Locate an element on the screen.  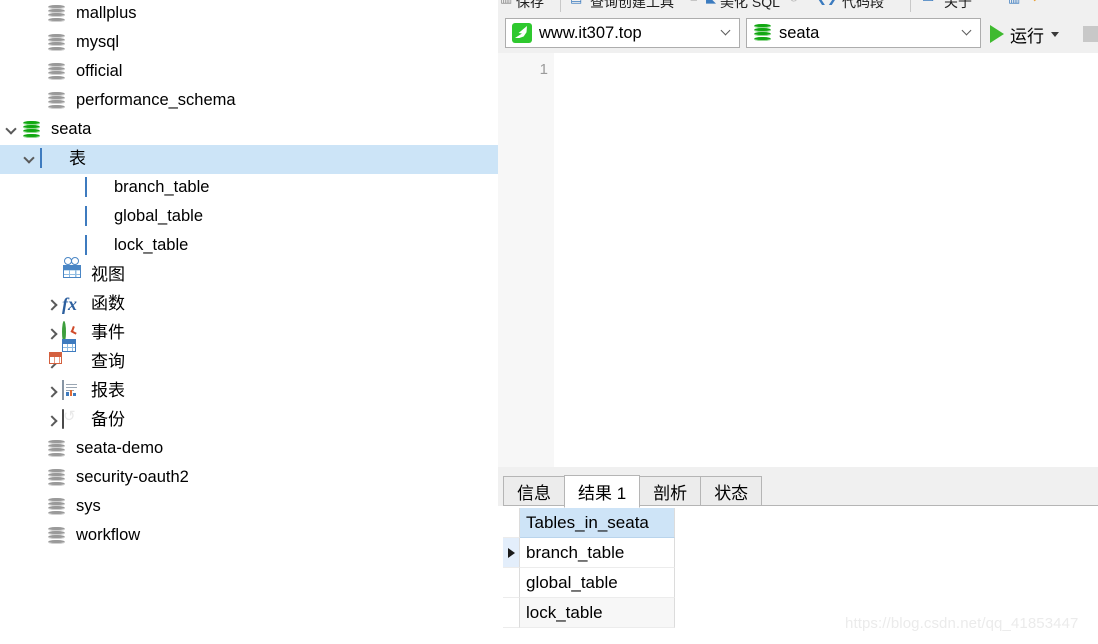
results-tabs: 信息 结果 1 剖析 状态 is located at coordinates (633, 491).